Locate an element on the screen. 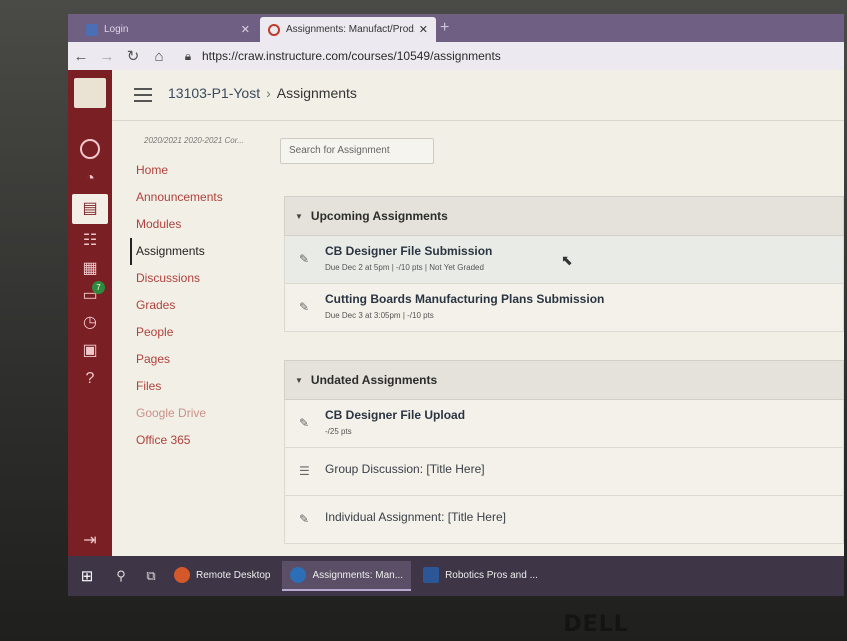 This screenshot has width=847, height=641. assignment-row: ✎ Individual Assignment: [Title Here] is located at coordinates (564, 520).